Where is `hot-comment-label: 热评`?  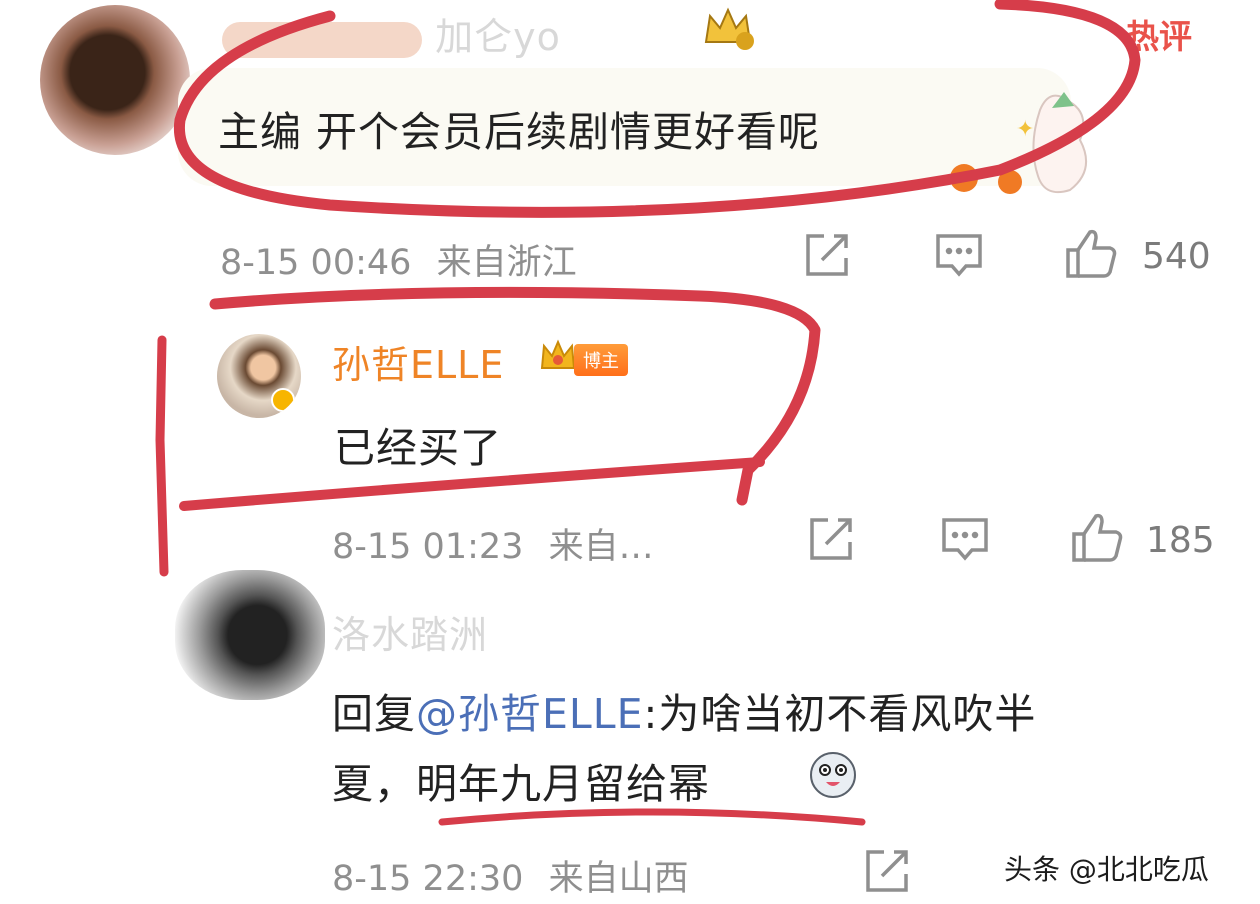 hot-comment-label: 热评 is located at coordinates (1159, 36).